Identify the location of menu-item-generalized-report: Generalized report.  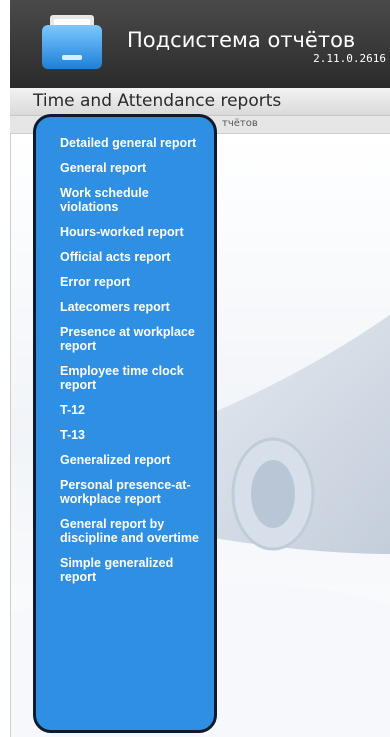
(132, 460).